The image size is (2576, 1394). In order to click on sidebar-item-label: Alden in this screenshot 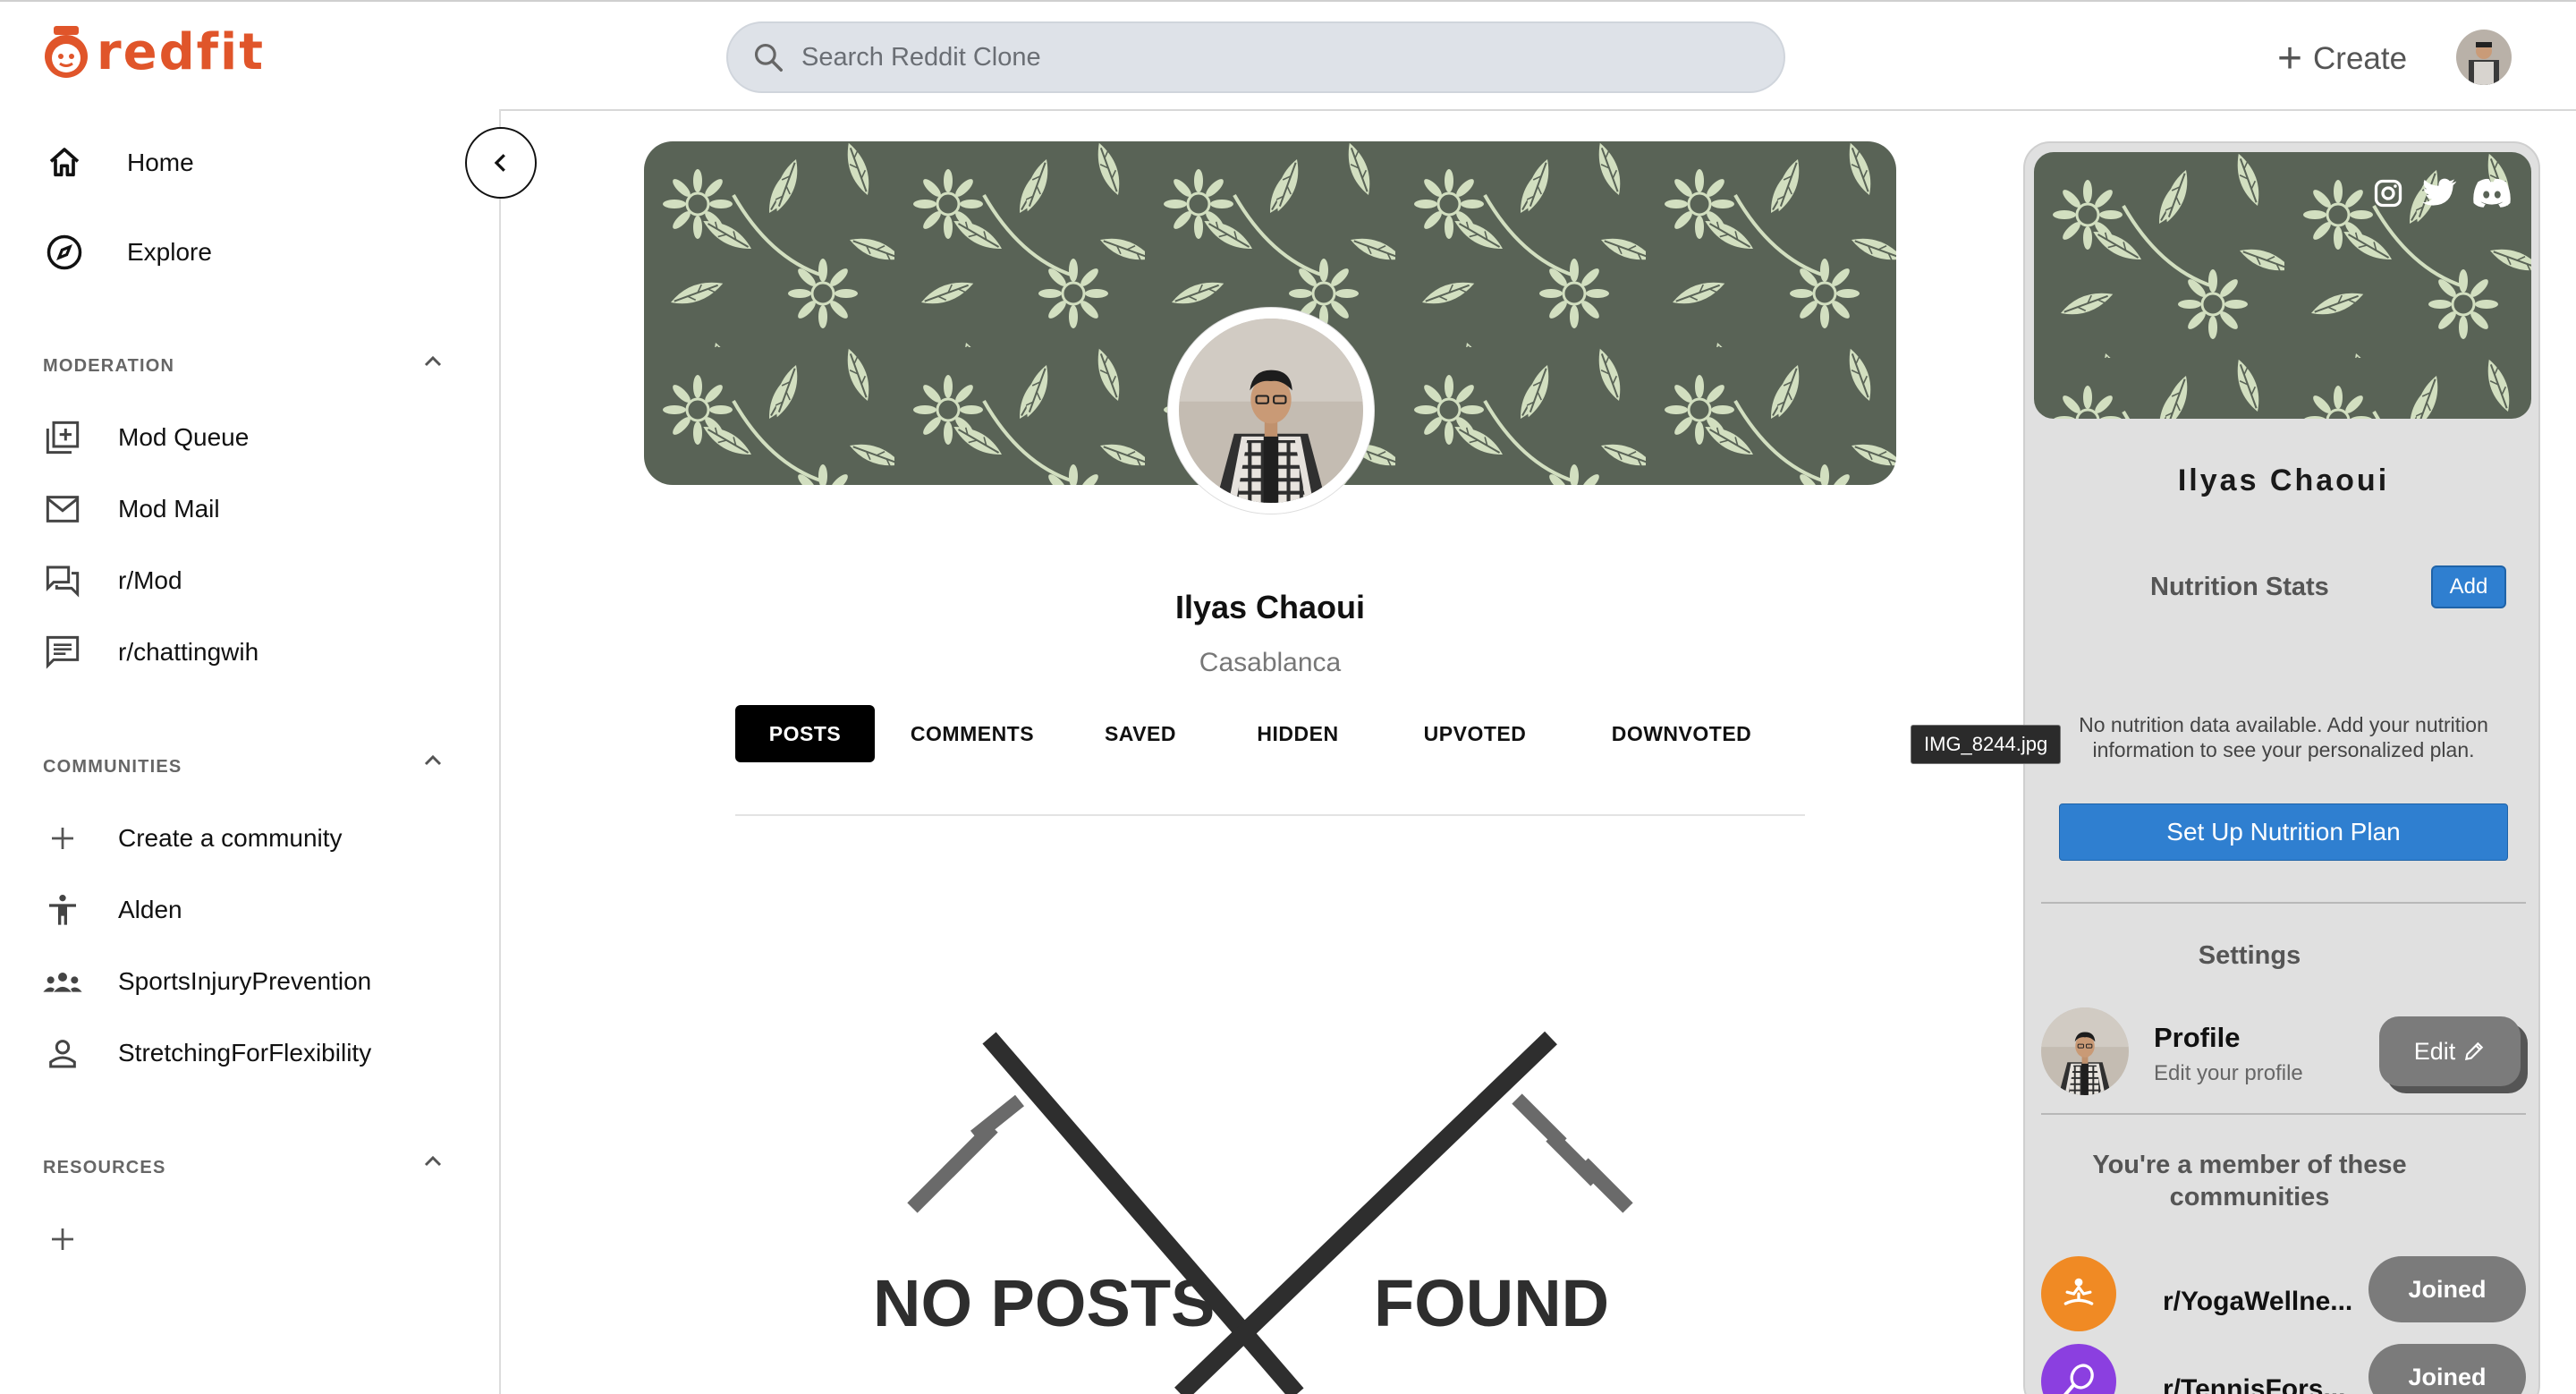, I will do `click(150, 909)`.